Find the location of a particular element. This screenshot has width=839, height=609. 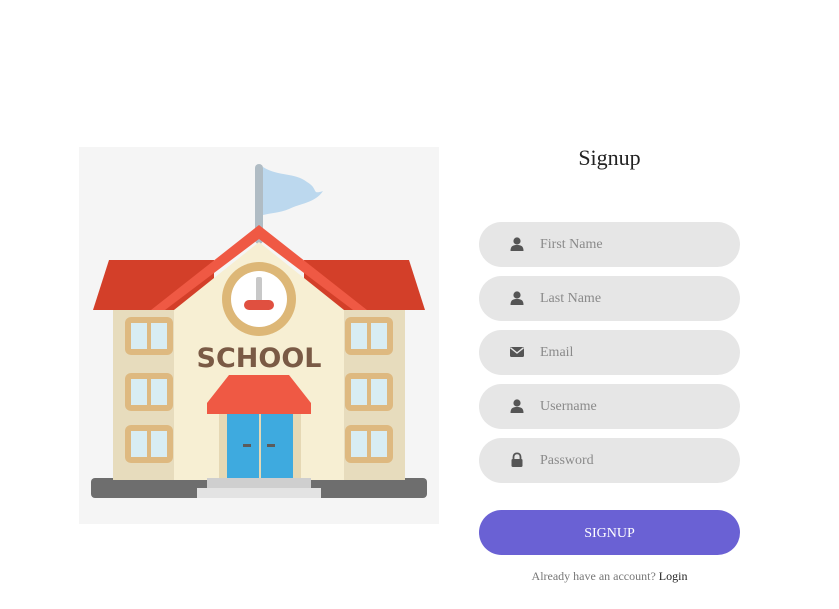

password-input is located at coordinates (632, 460).